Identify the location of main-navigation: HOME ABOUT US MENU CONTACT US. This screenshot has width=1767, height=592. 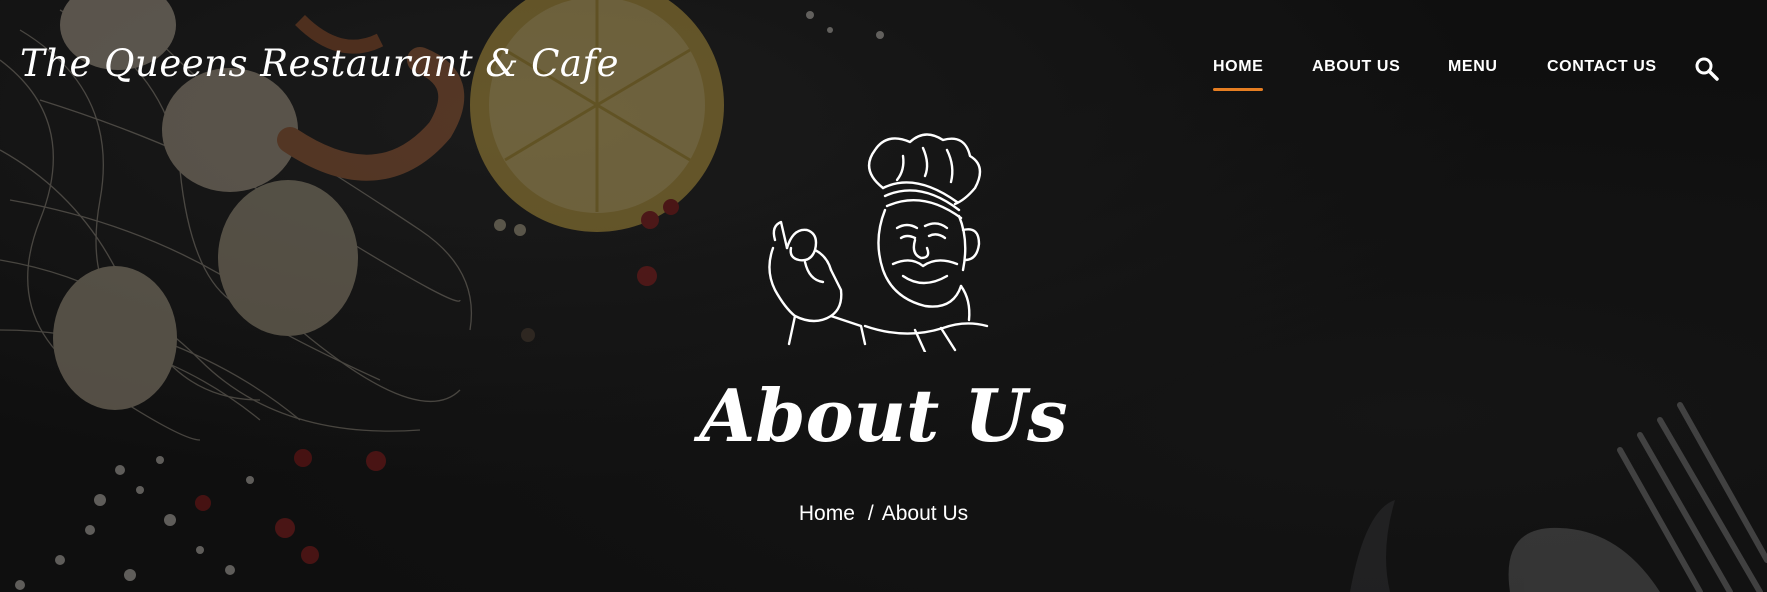
(883, 74).